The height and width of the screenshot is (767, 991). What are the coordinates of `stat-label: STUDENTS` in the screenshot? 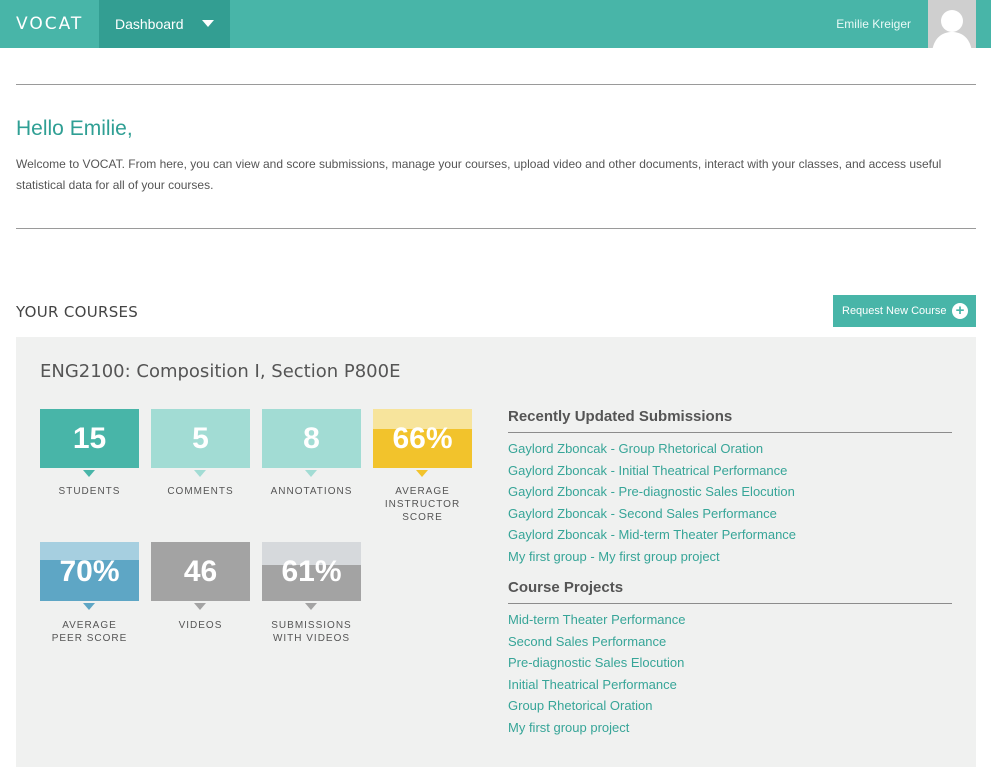 It's located at (89, 491).